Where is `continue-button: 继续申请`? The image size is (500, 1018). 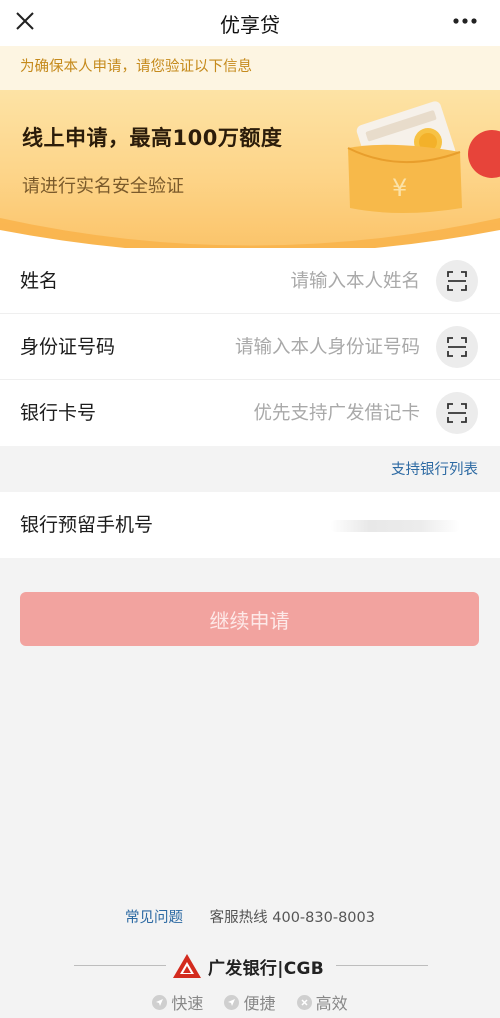 continue-button: 继续申请 is located at coordinates (249, 619).